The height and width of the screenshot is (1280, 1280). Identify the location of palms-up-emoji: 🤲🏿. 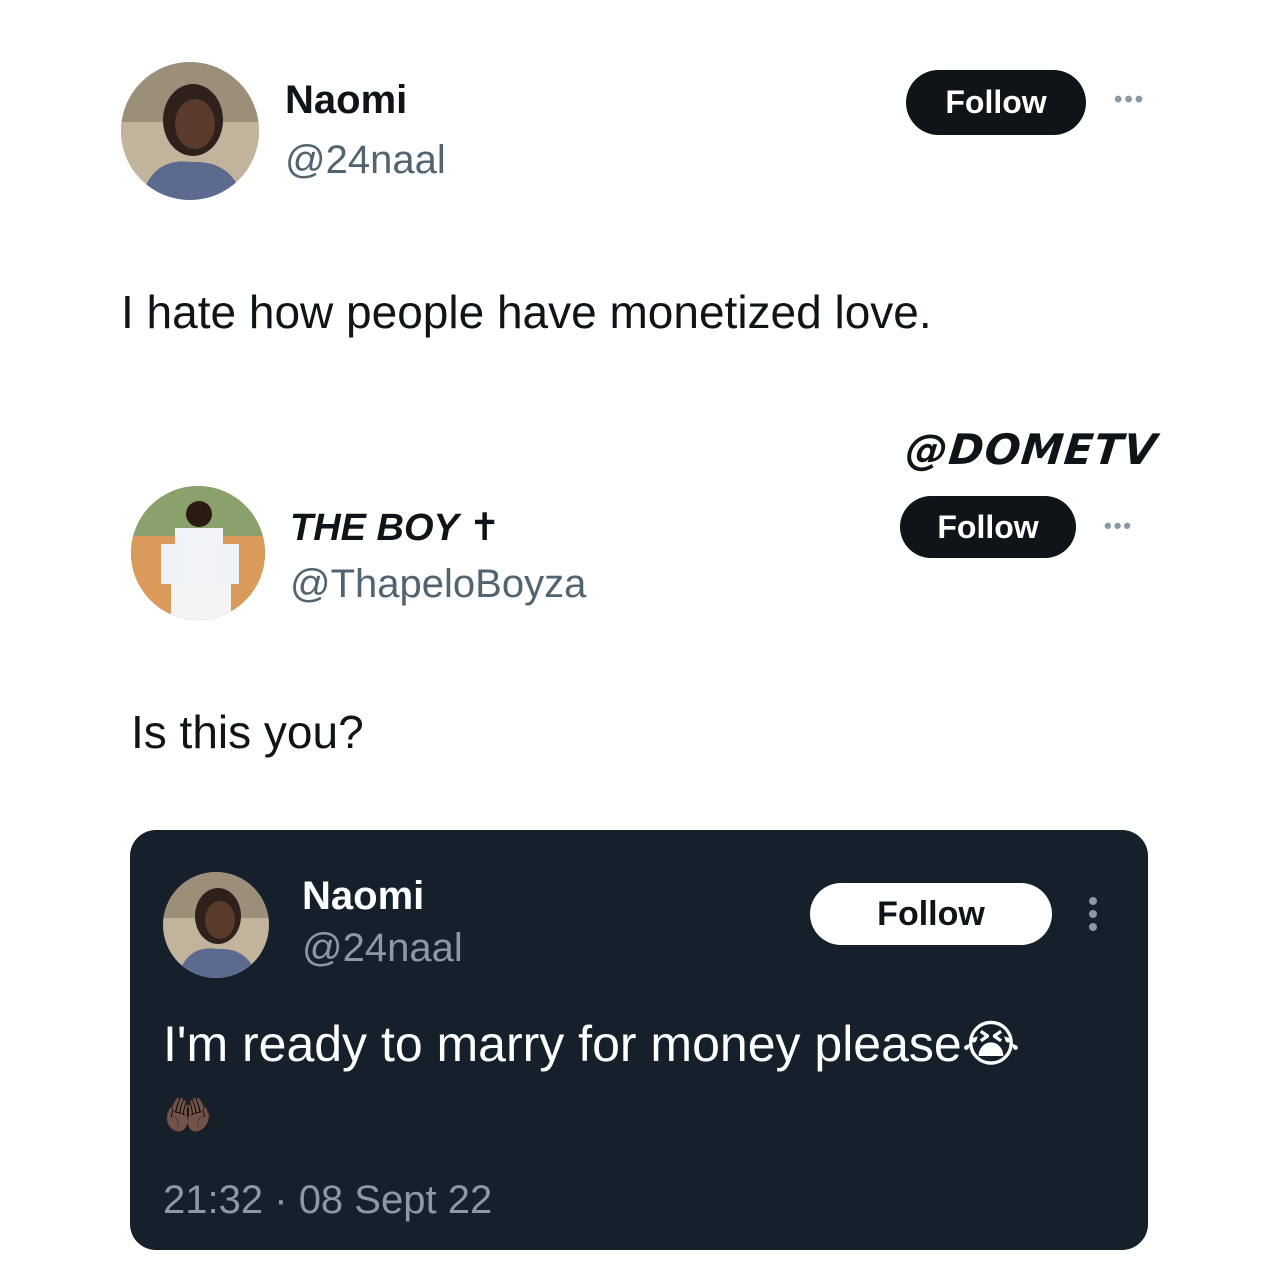
(188, 1116).